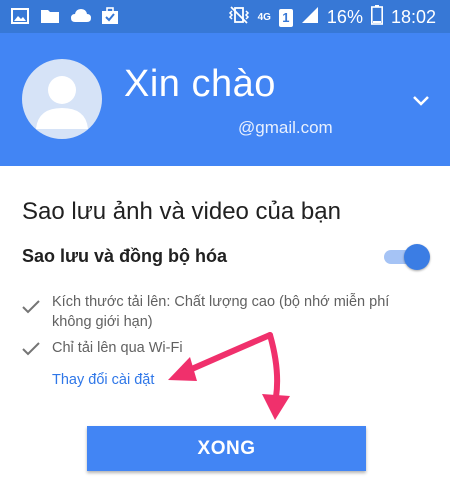  I want to click on avatar, so click(62, 99).